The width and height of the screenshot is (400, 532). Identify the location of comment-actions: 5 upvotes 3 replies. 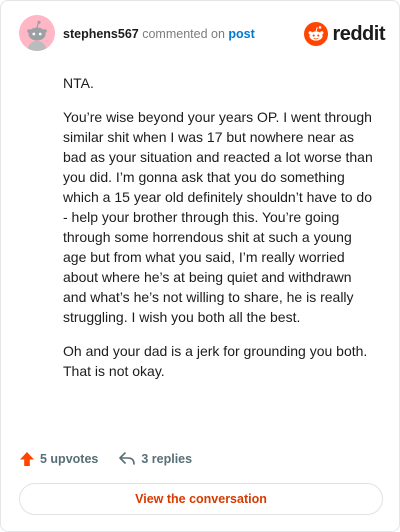
(115, 459).